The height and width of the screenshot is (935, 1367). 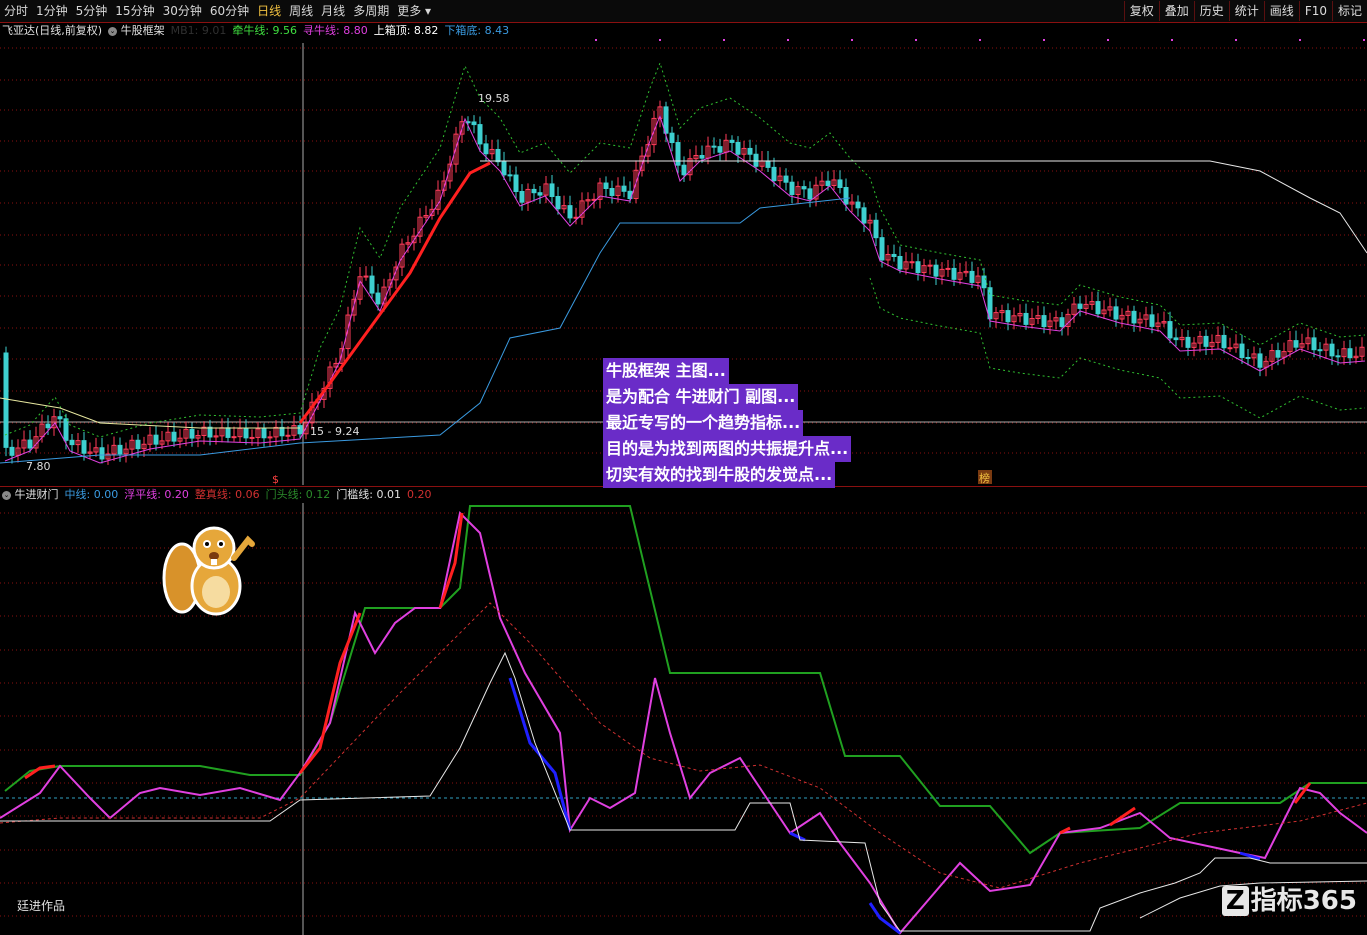 I want to click on chevron-down-icon: ⌄, so click(x=6, y=495).